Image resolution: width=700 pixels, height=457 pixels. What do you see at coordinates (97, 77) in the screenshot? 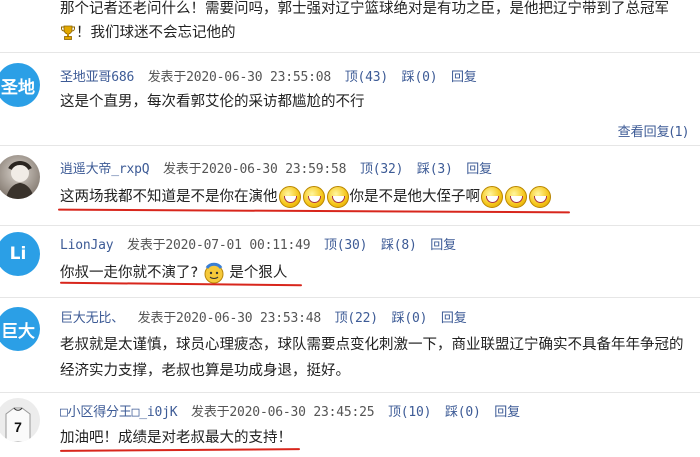
I see `username-link: 圣地亚哥686` at bounding box center [97, 77].